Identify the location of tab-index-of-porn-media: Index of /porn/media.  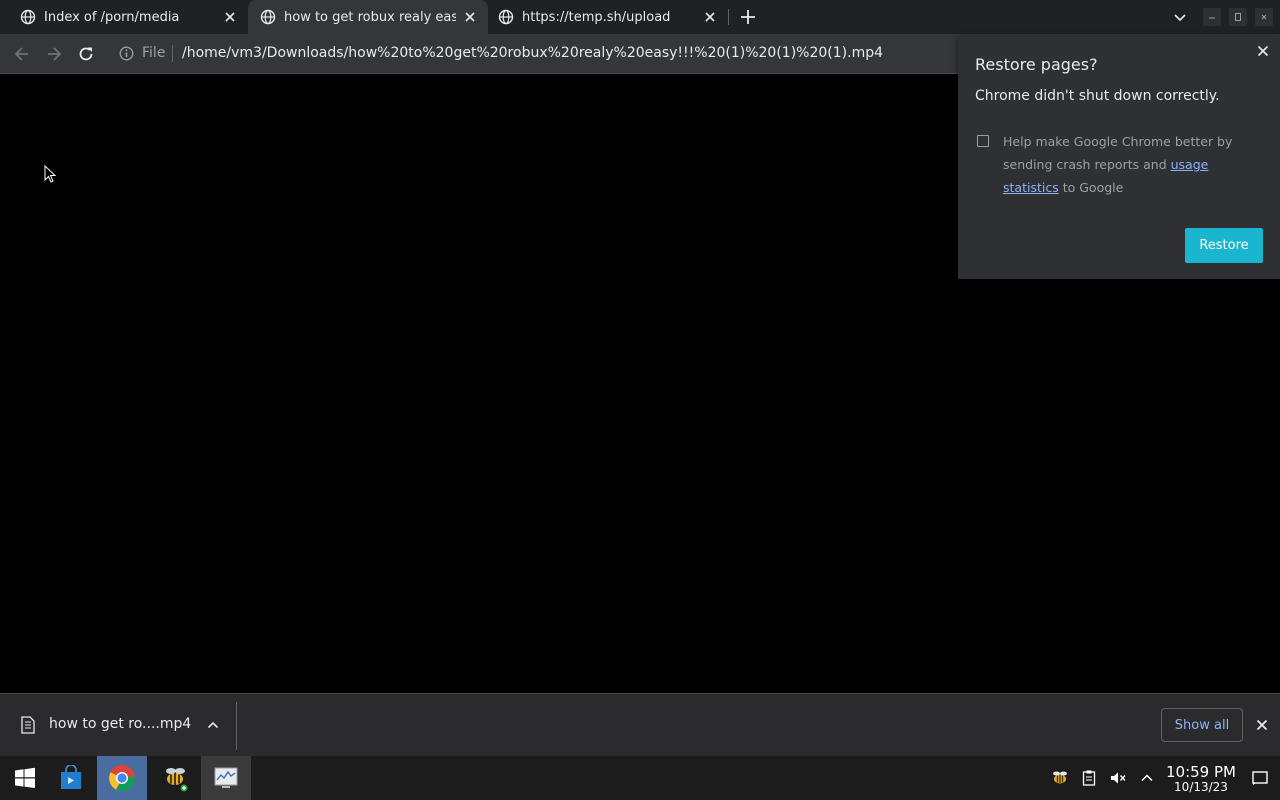
(124, 17).